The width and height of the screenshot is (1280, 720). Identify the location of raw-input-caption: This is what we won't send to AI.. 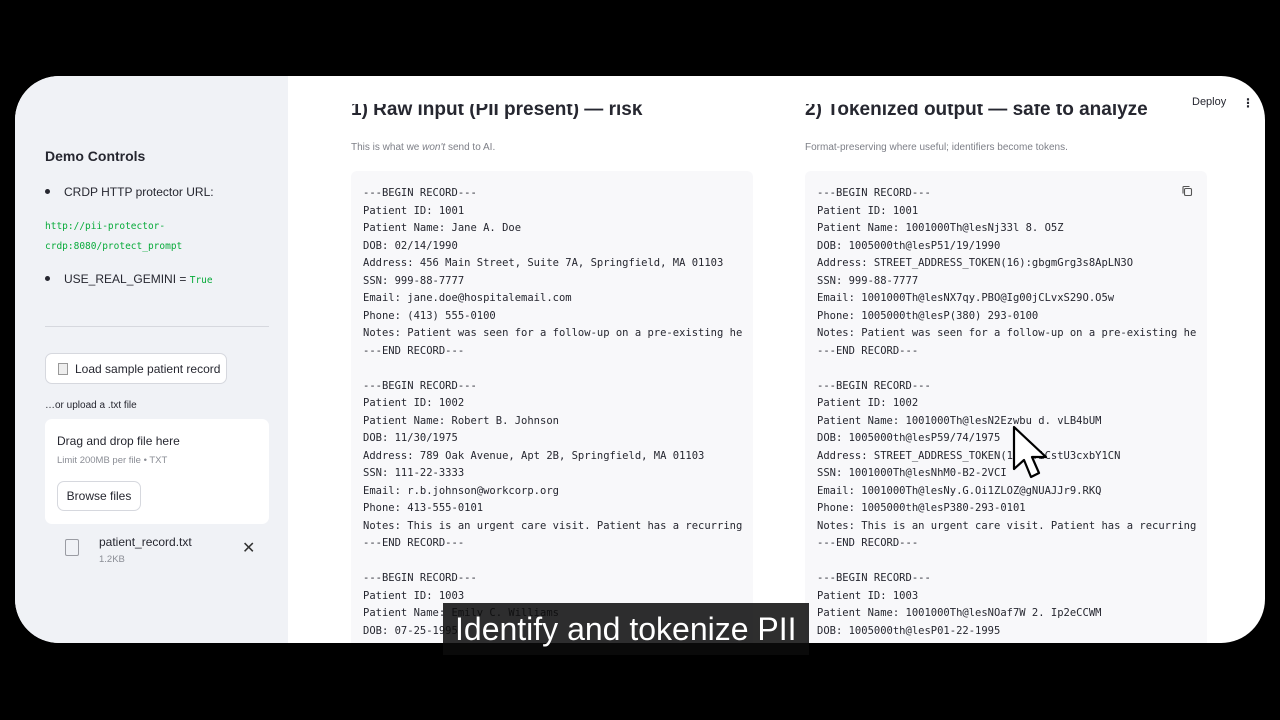
(423, 147).